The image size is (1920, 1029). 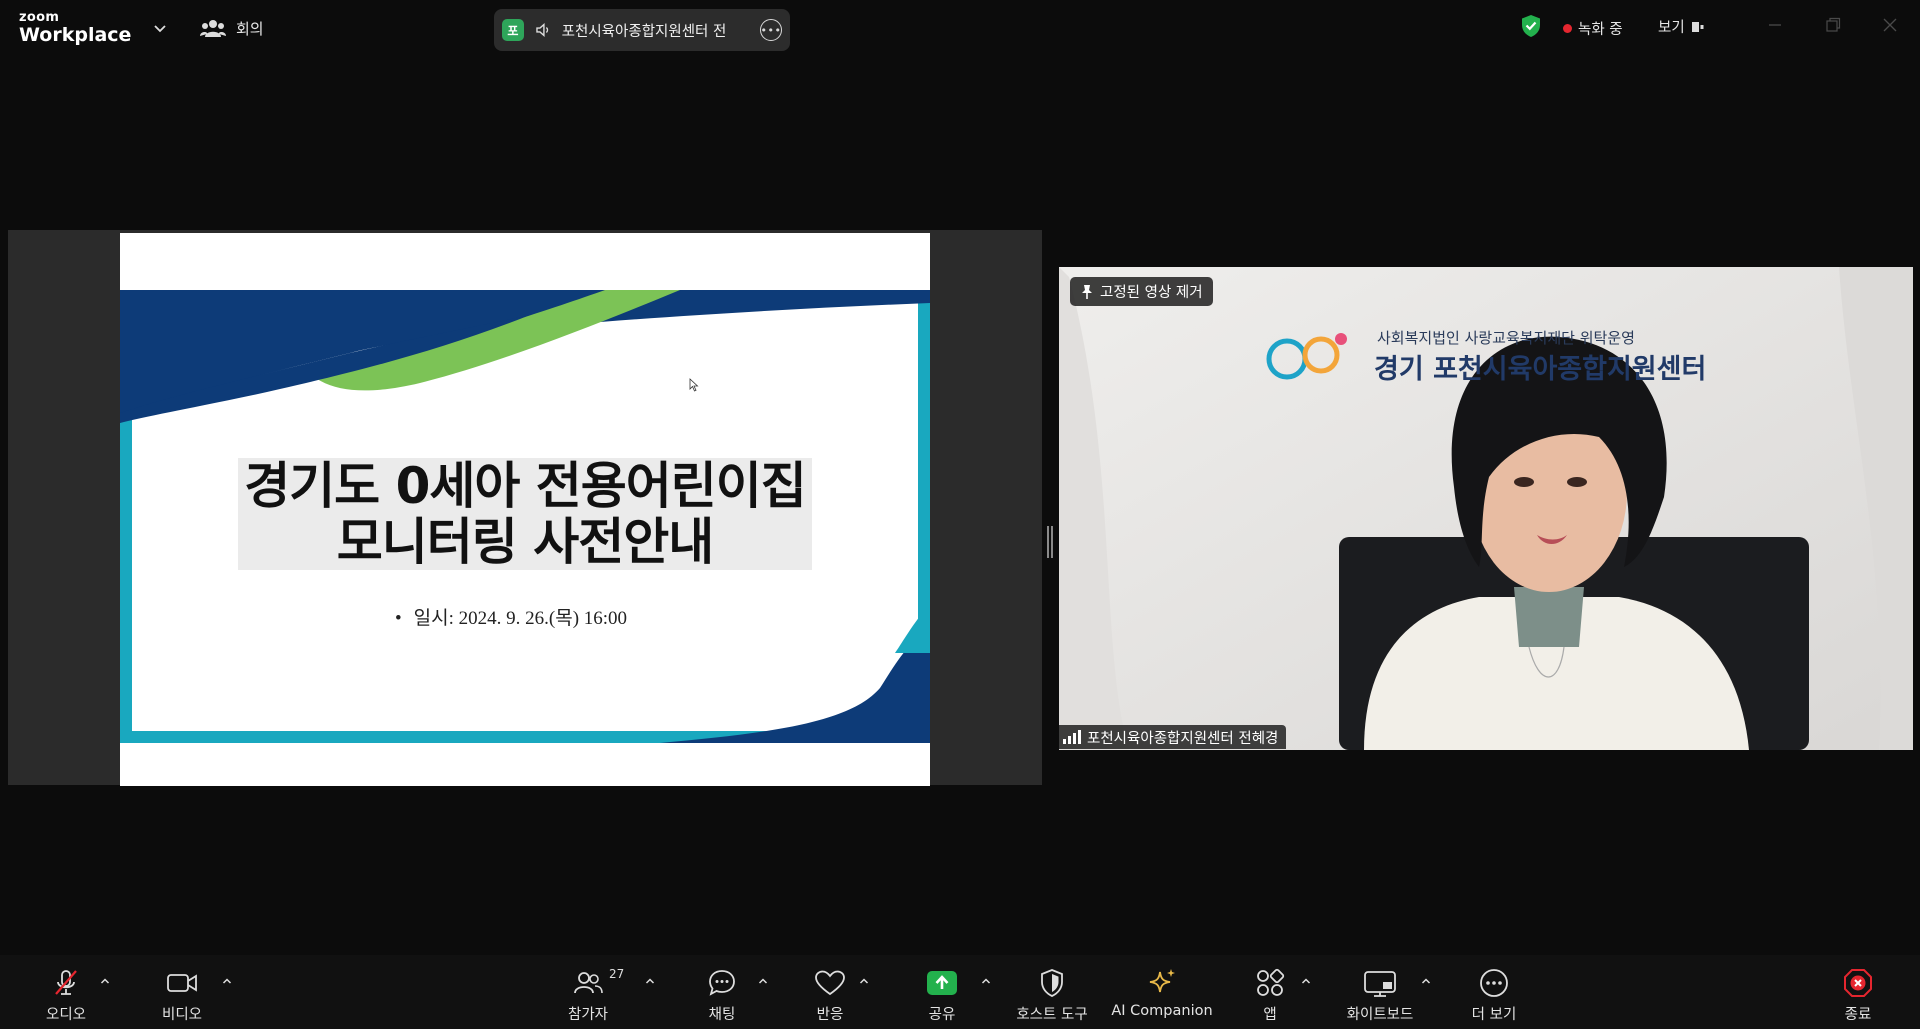 What do you see at coordinates (1600, 30) in the screenshot?
I see `recording-label: 녹화 중` at bounding box center [1600, 30].